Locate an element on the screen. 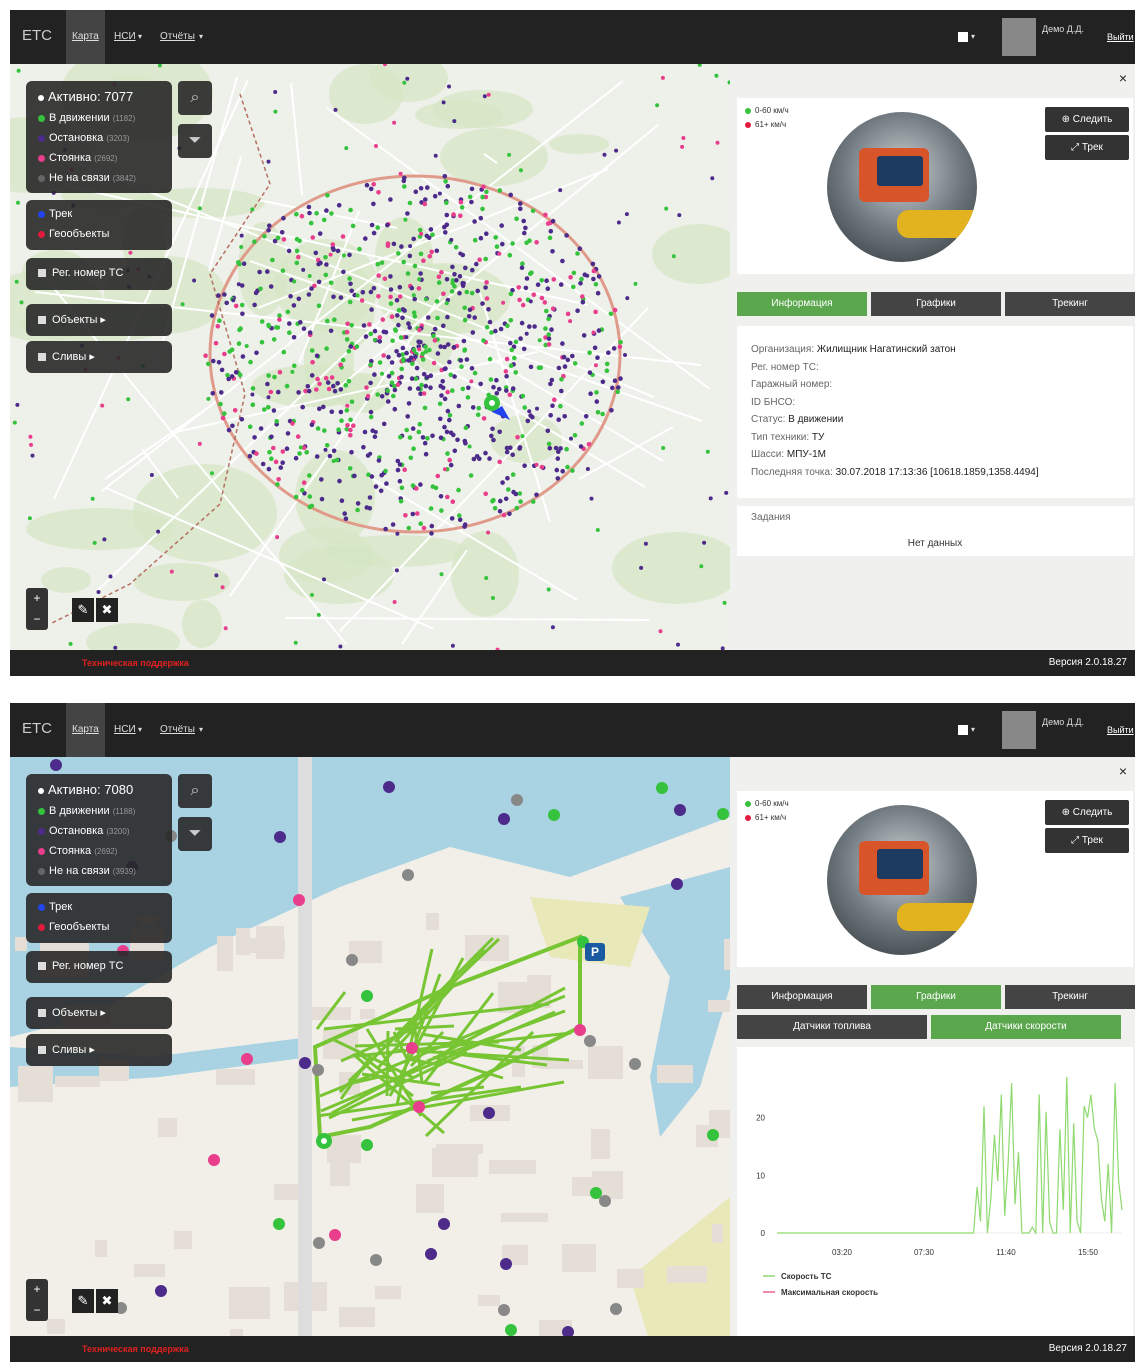 The height and width of the screenshot is (1362, 1135). footer-bar: Техническая поддержка Версия 2.0.18.27 is located at coordinates (572, 1349).